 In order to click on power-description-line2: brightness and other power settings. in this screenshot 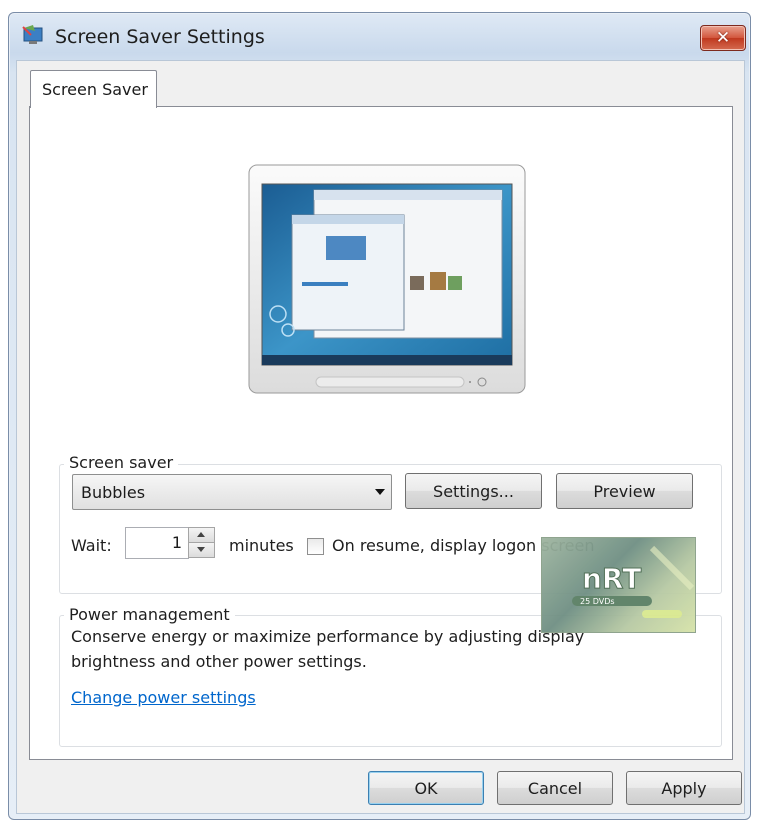, I will do `click(219, 661)`.